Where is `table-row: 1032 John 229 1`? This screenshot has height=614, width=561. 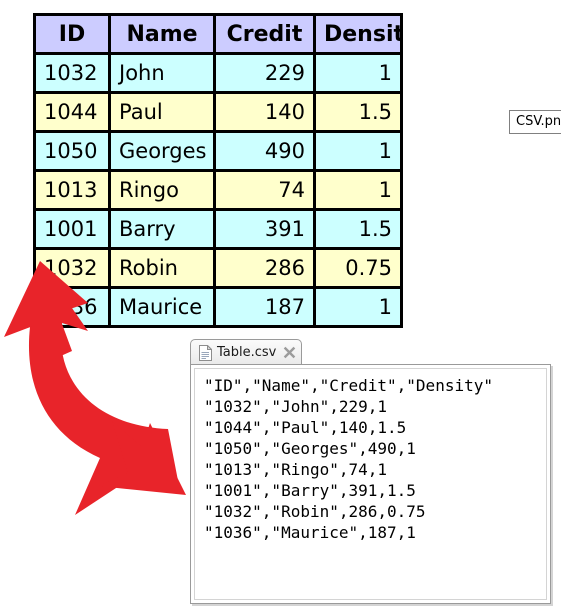
table-row: 1032 John 229 1 is located at coordinates (218, 73).